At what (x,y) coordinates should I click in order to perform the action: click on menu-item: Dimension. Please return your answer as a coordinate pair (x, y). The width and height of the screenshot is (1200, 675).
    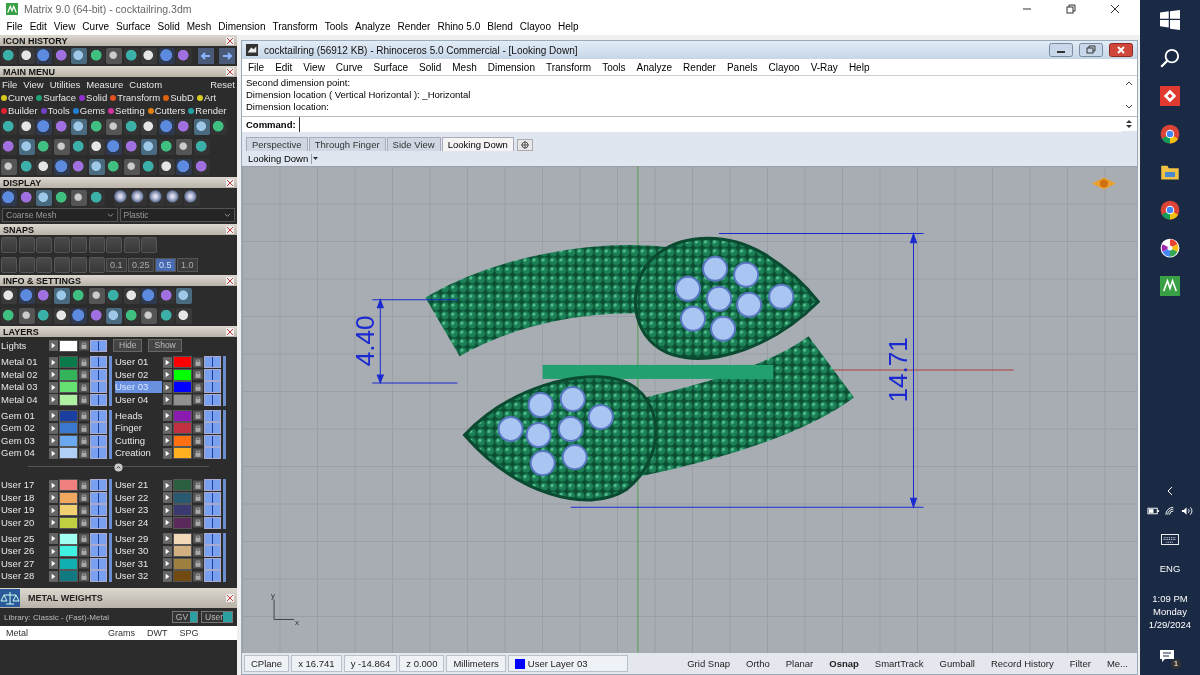
    Looking at the image, I should click on (511, 67).